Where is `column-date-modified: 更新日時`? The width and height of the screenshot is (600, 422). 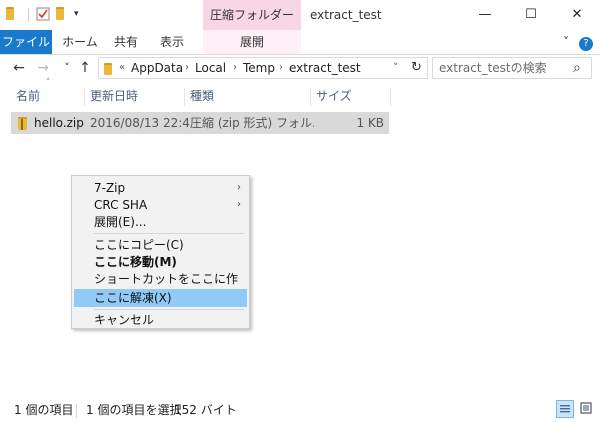
column-date-modified: 更新日時 is located at coordinates (114, 96).